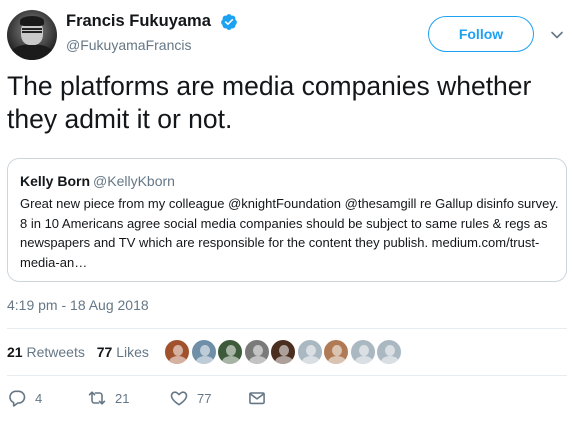  Describe the element at coordinates (17, 398) in the screenshot. I see `reply-icon` at that location.